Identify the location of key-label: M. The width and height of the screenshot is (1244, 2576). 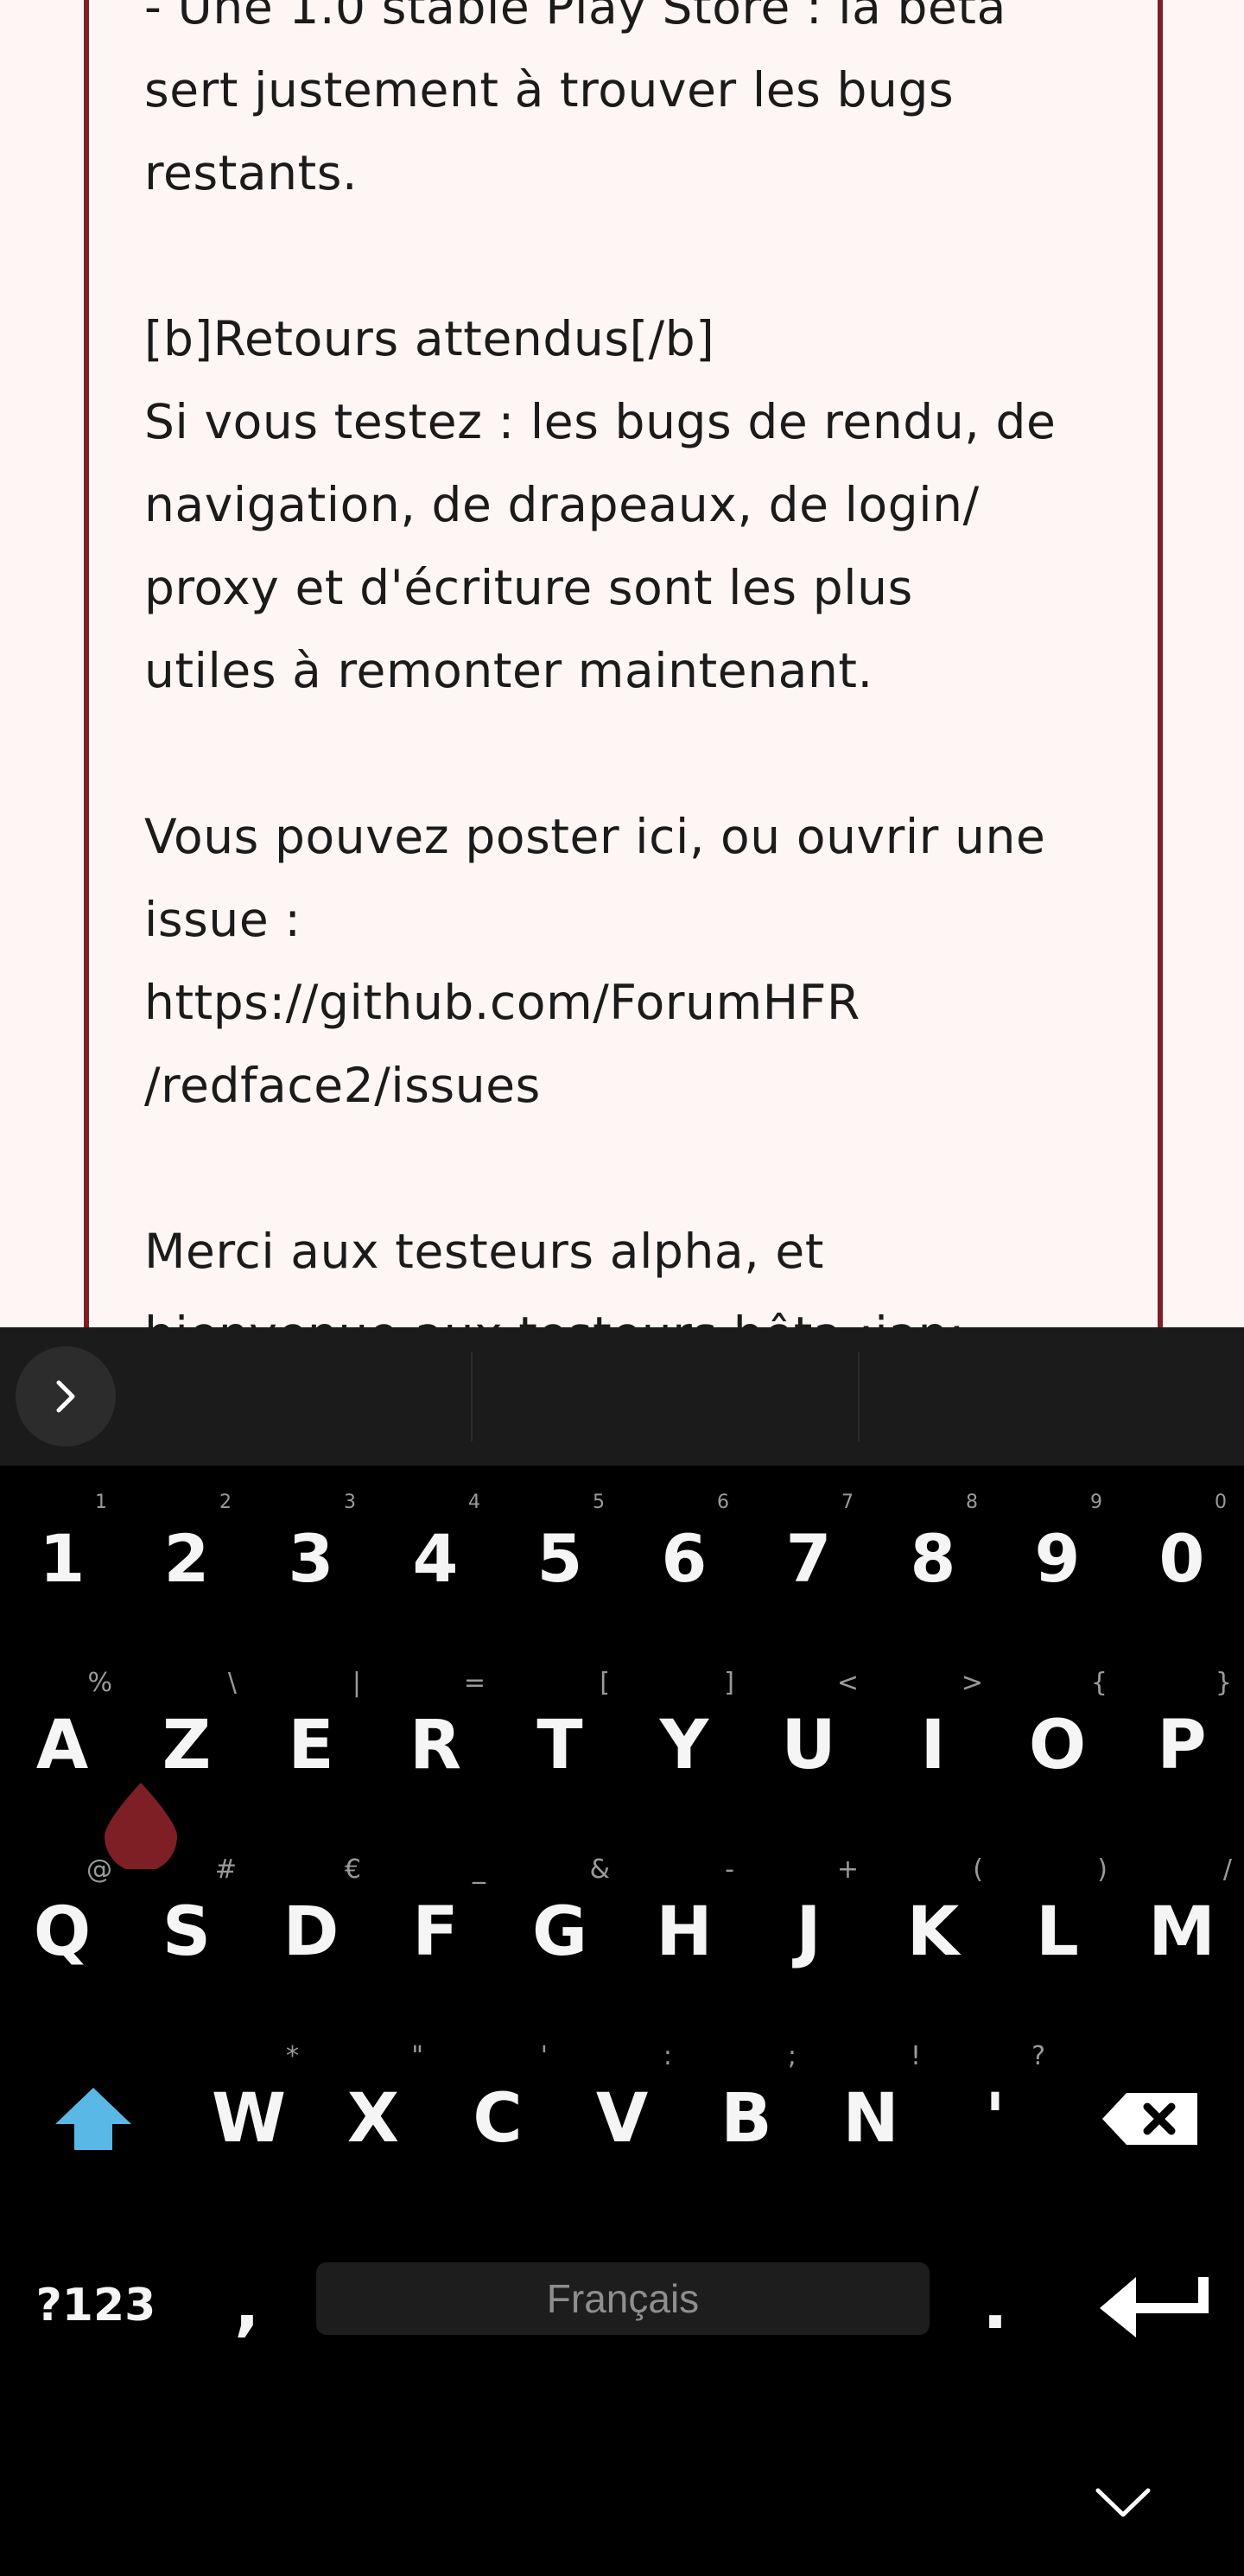
(1181, 1932).